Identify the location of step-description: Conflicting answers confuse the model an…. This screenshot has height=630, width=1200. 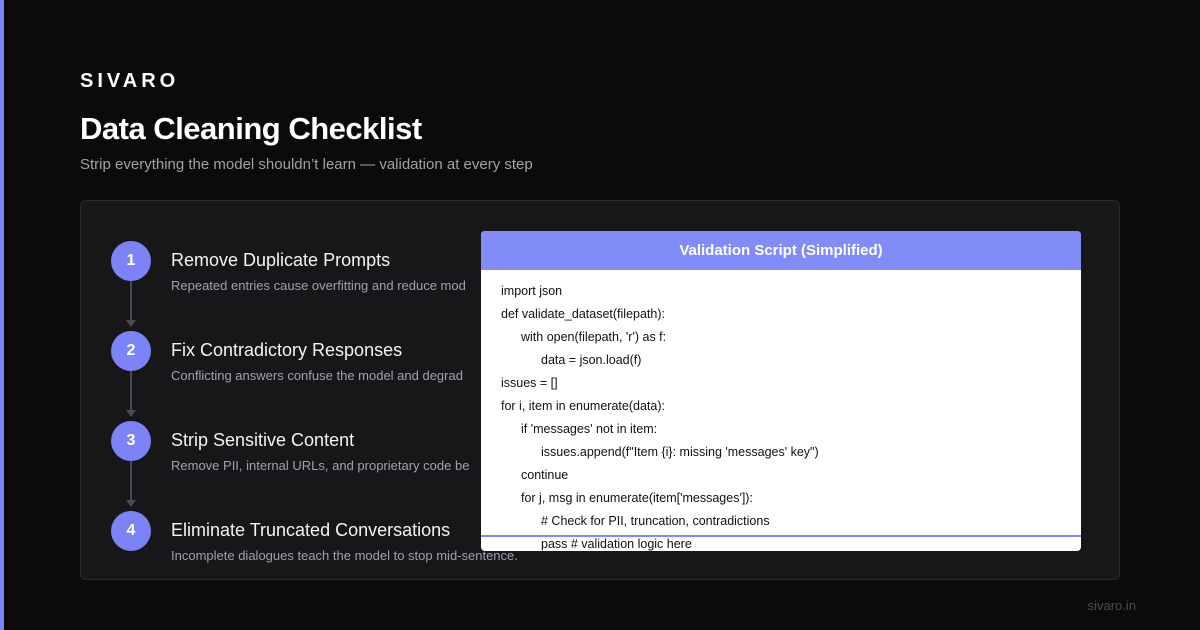
(317, 375).